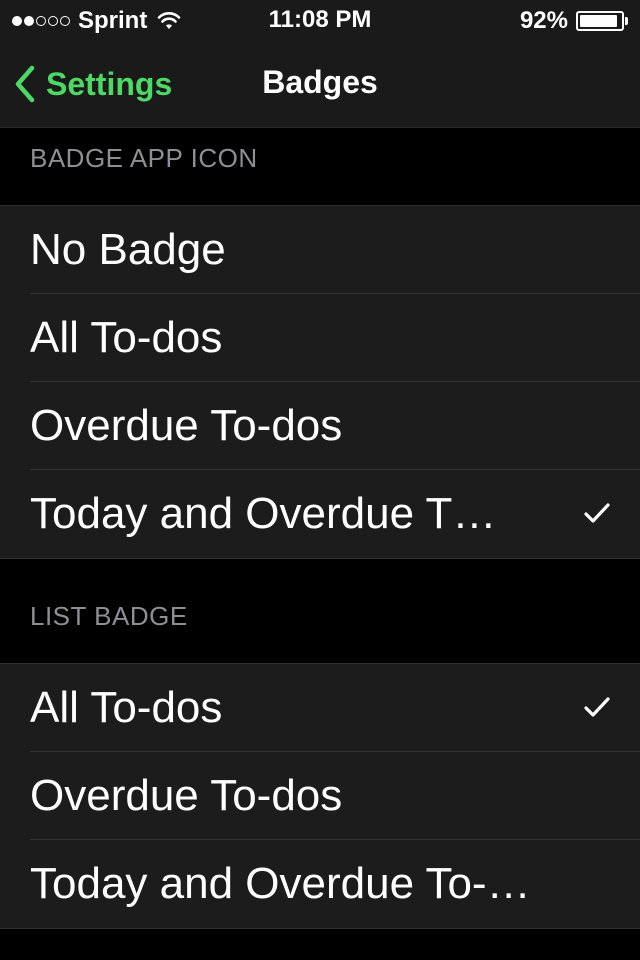 The height and width of the screenshot is (960, 640). Describe the element at coordinates (320, 250) in the screenshot. I see `option-no-badge: No Badge` at that location.